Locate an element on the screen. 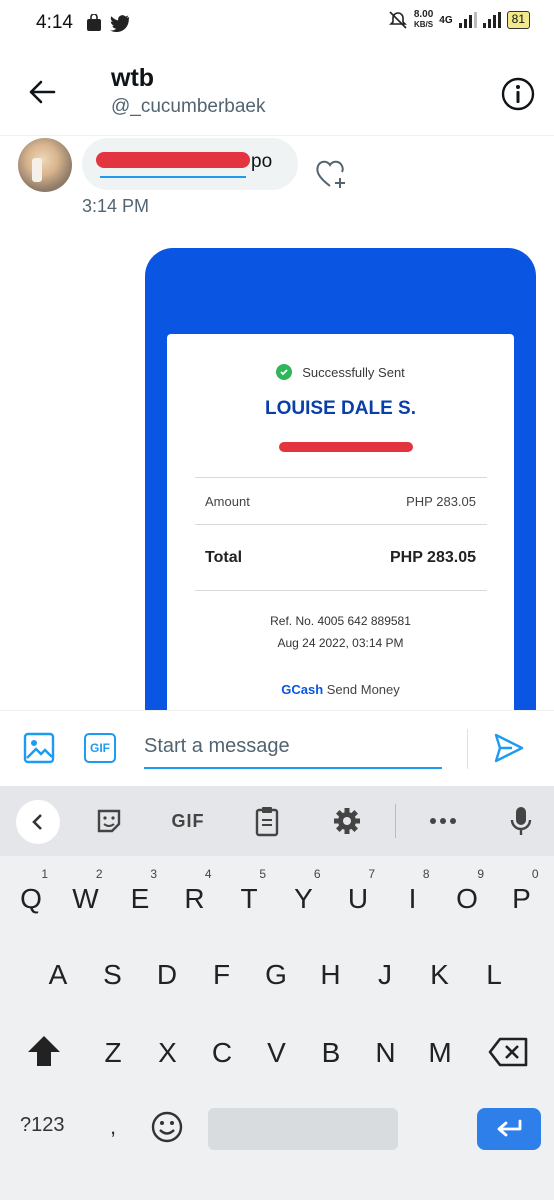 This screenshot has height=1200, width=554. avatar is located at coordinates (45, 165).